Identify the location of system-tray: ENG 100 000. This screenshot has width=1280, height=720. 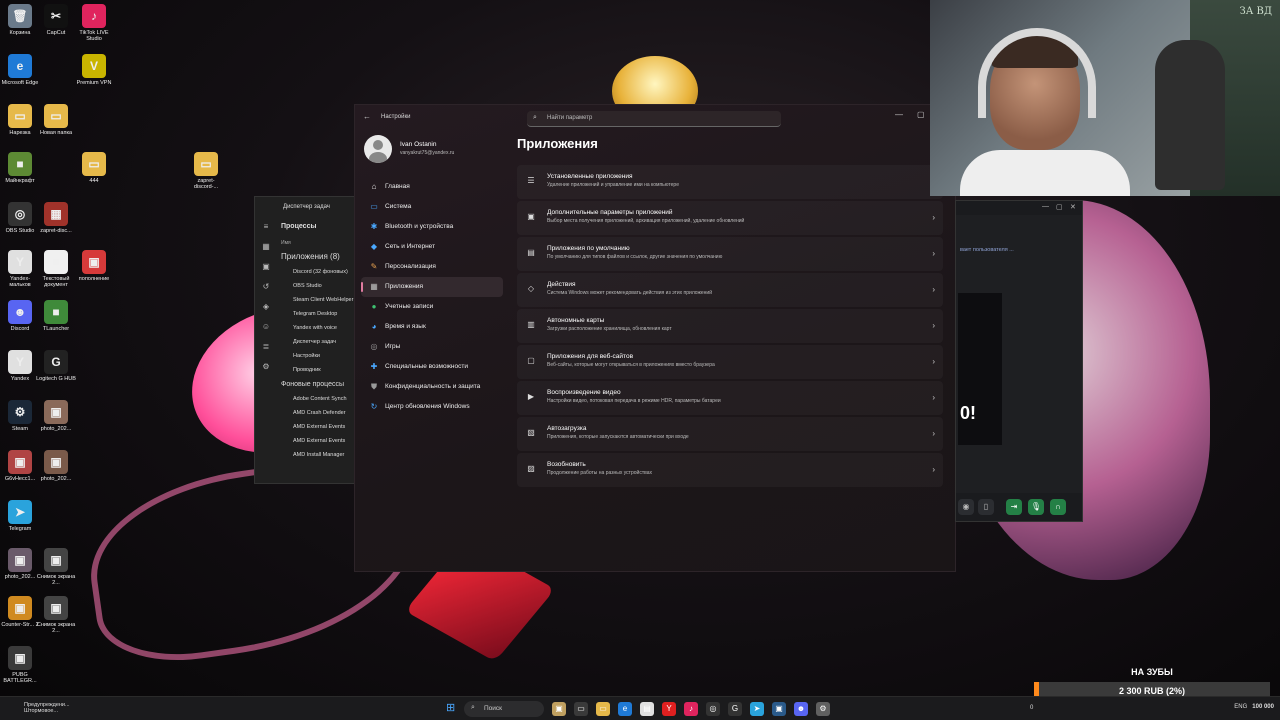
(1254, 707).